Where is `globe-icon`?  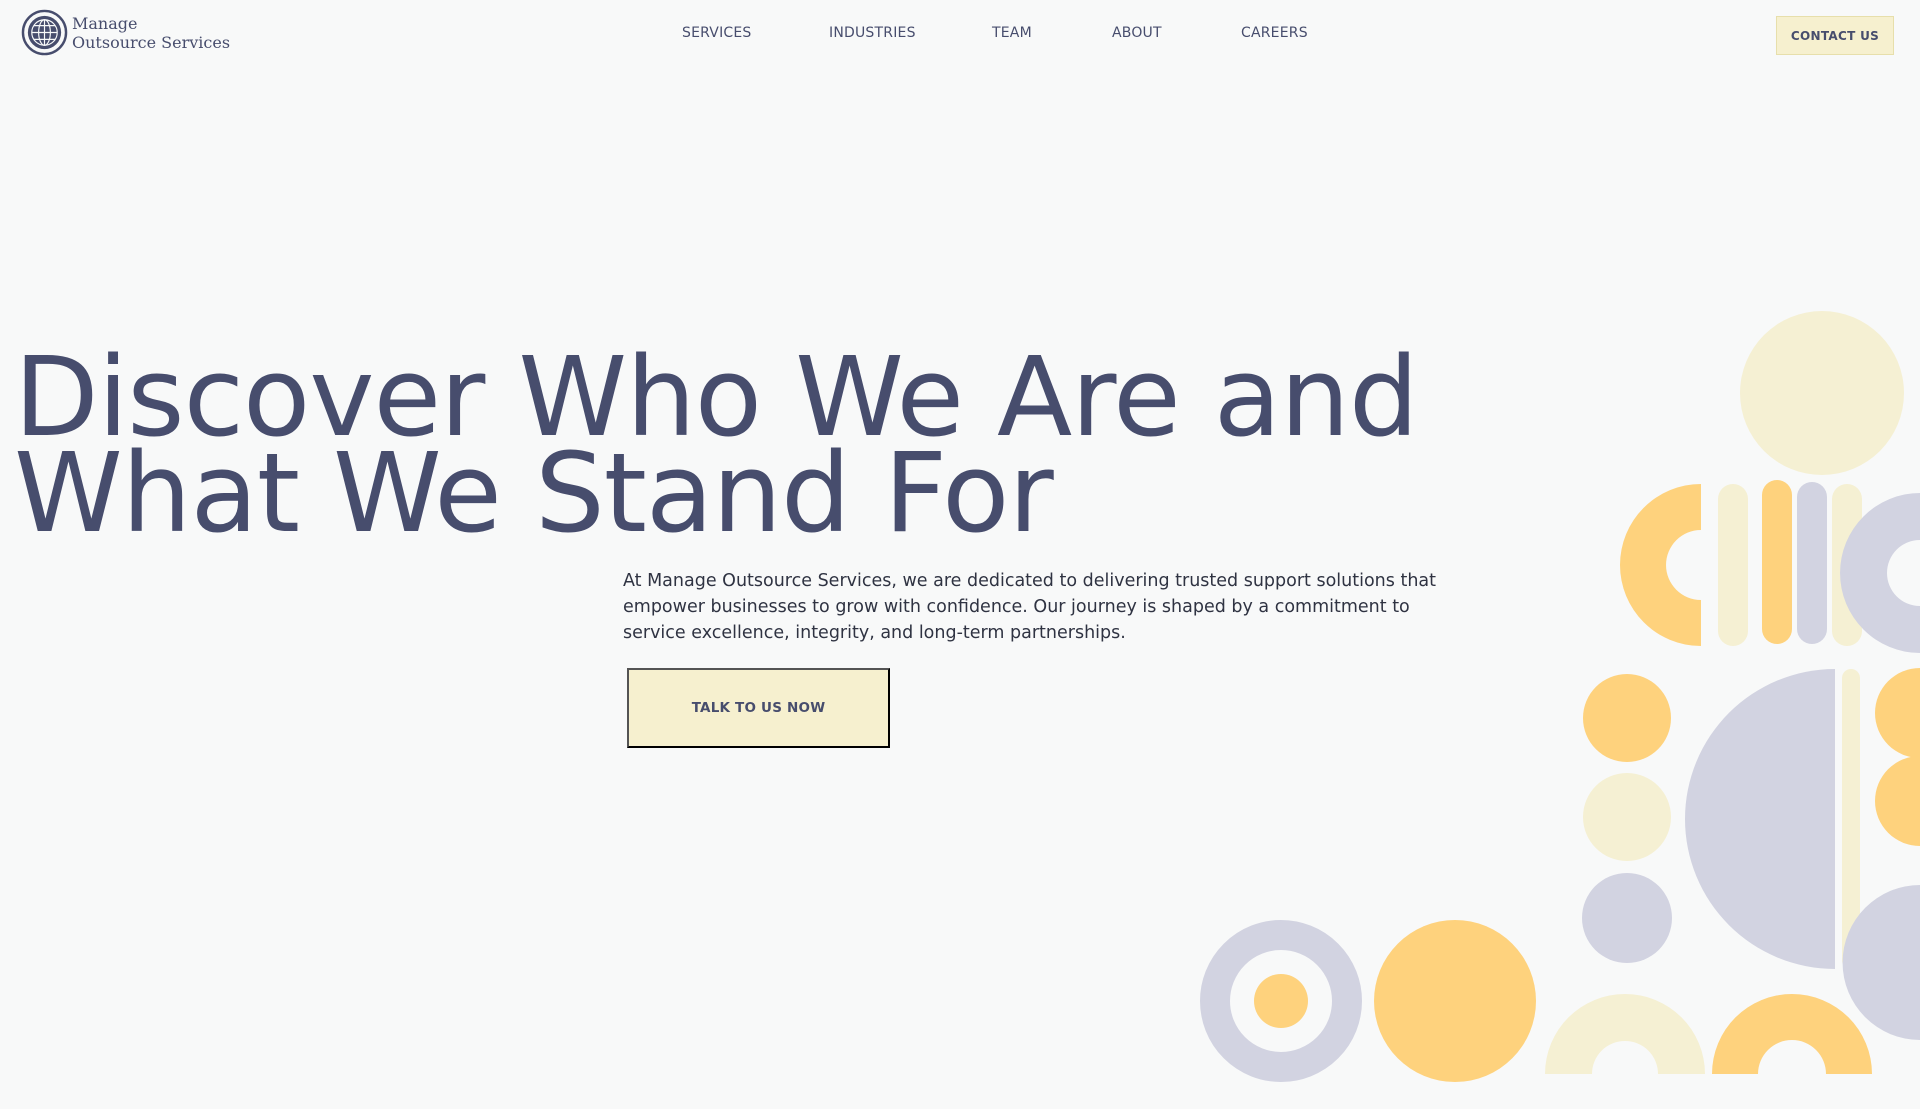 globe-icon is located at coordinates (44, 32).